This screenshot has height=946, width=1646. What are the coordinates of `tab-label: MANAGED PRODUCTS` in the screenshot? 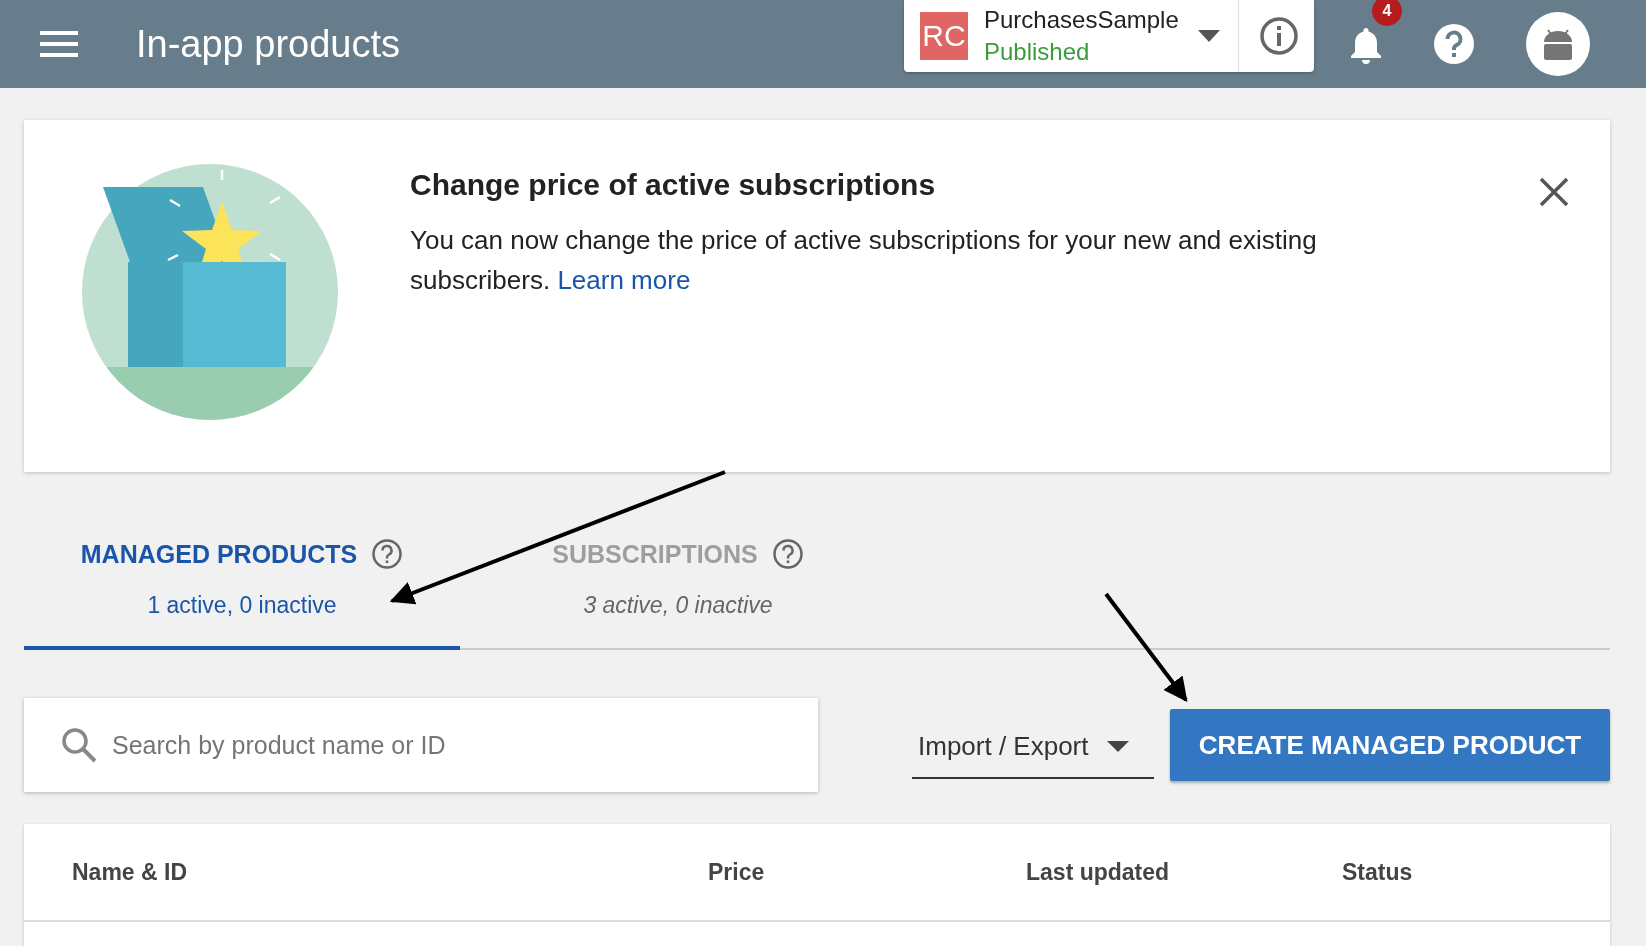 It's located at (219, 554).